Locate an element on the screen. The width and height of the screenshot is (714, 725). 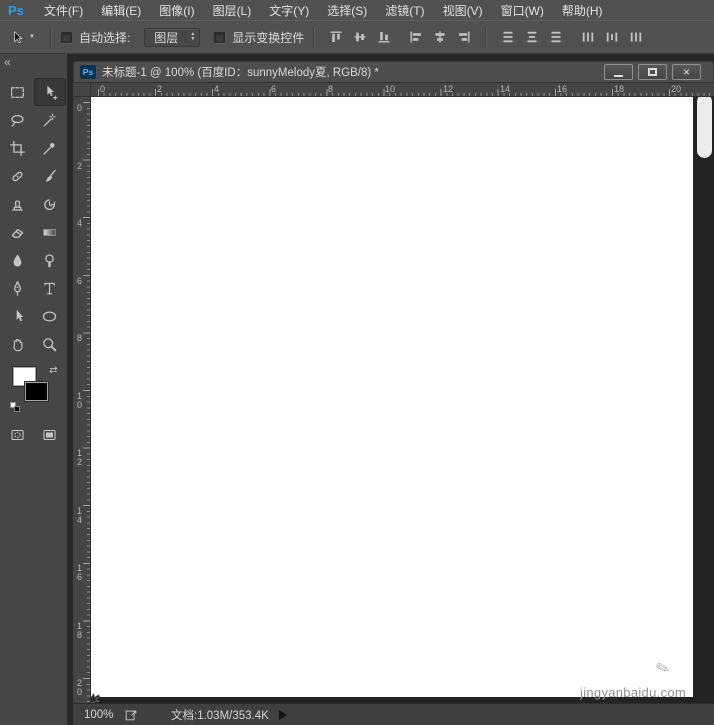
tools-panel: « ⇄ is located at coordinates (34, 389).